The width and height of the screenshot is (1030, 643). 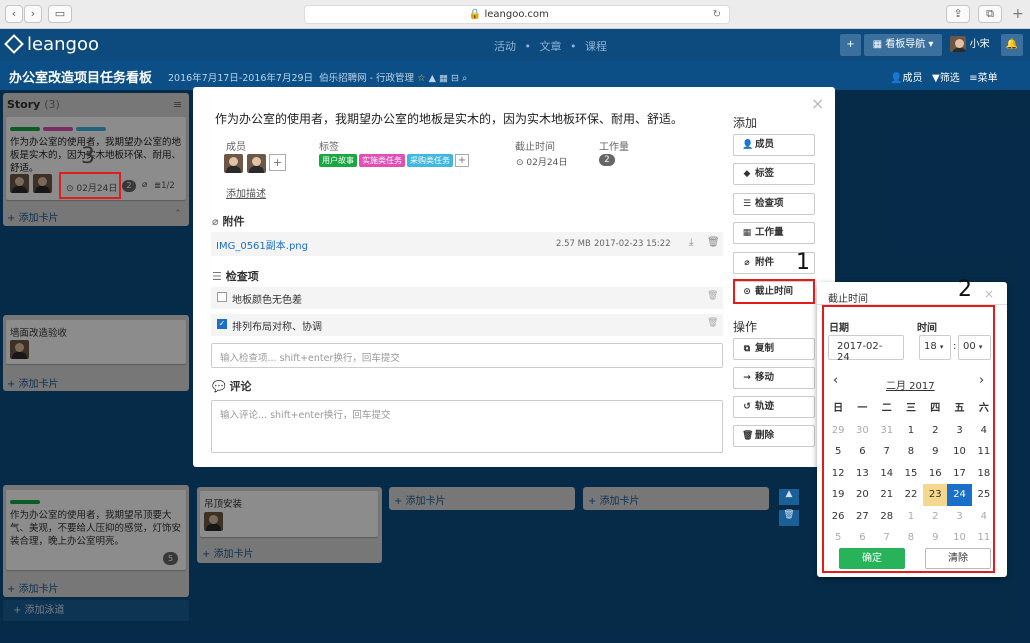 What do you see at coordinates (219, 276) in the screenshot?
I see `list-icon: ☰` at bounding box center [219, 276].